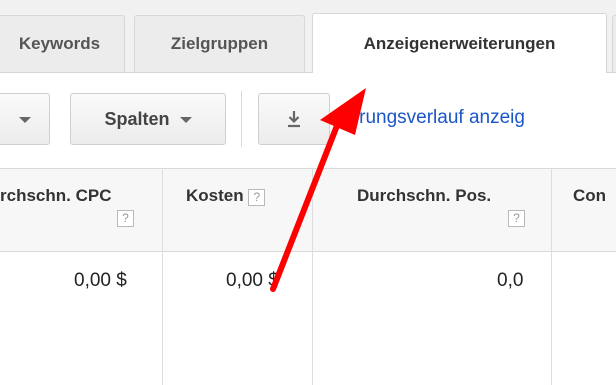 Image resolution: width=616 pixels, height=385 pixels. Describe the element at coordinates (55, 196) in the screenshot. I see `column-header-cpc: rchschn. CPC` at that location.